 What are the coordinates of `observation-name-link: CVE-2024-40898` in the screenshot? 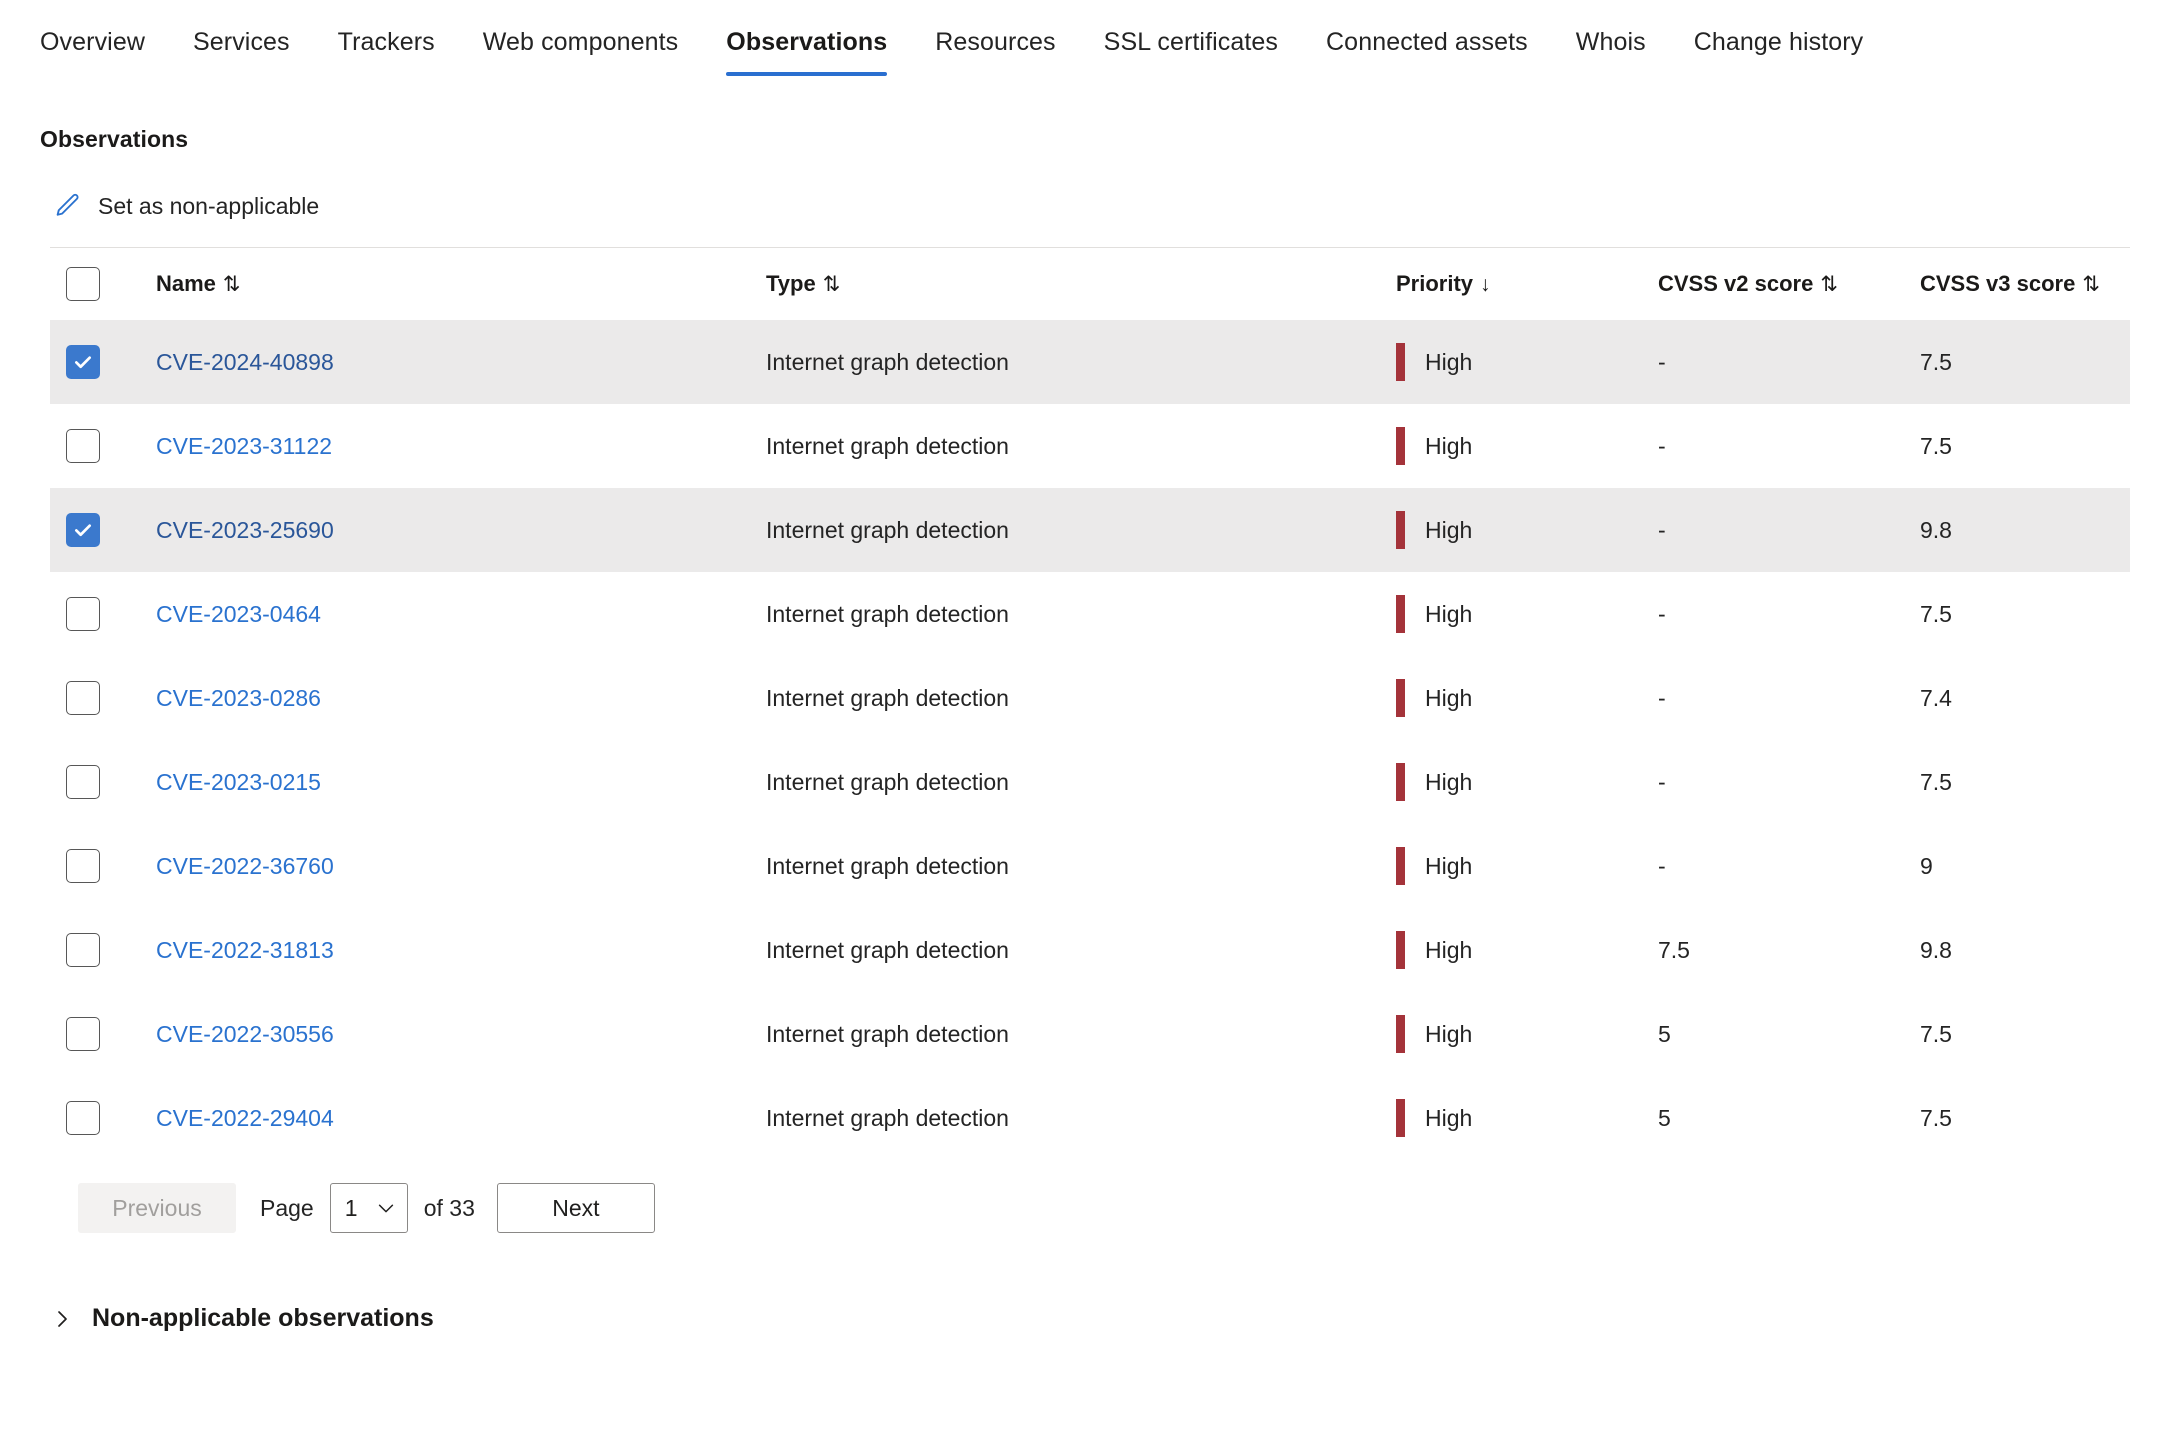 It's located at (245, 362).